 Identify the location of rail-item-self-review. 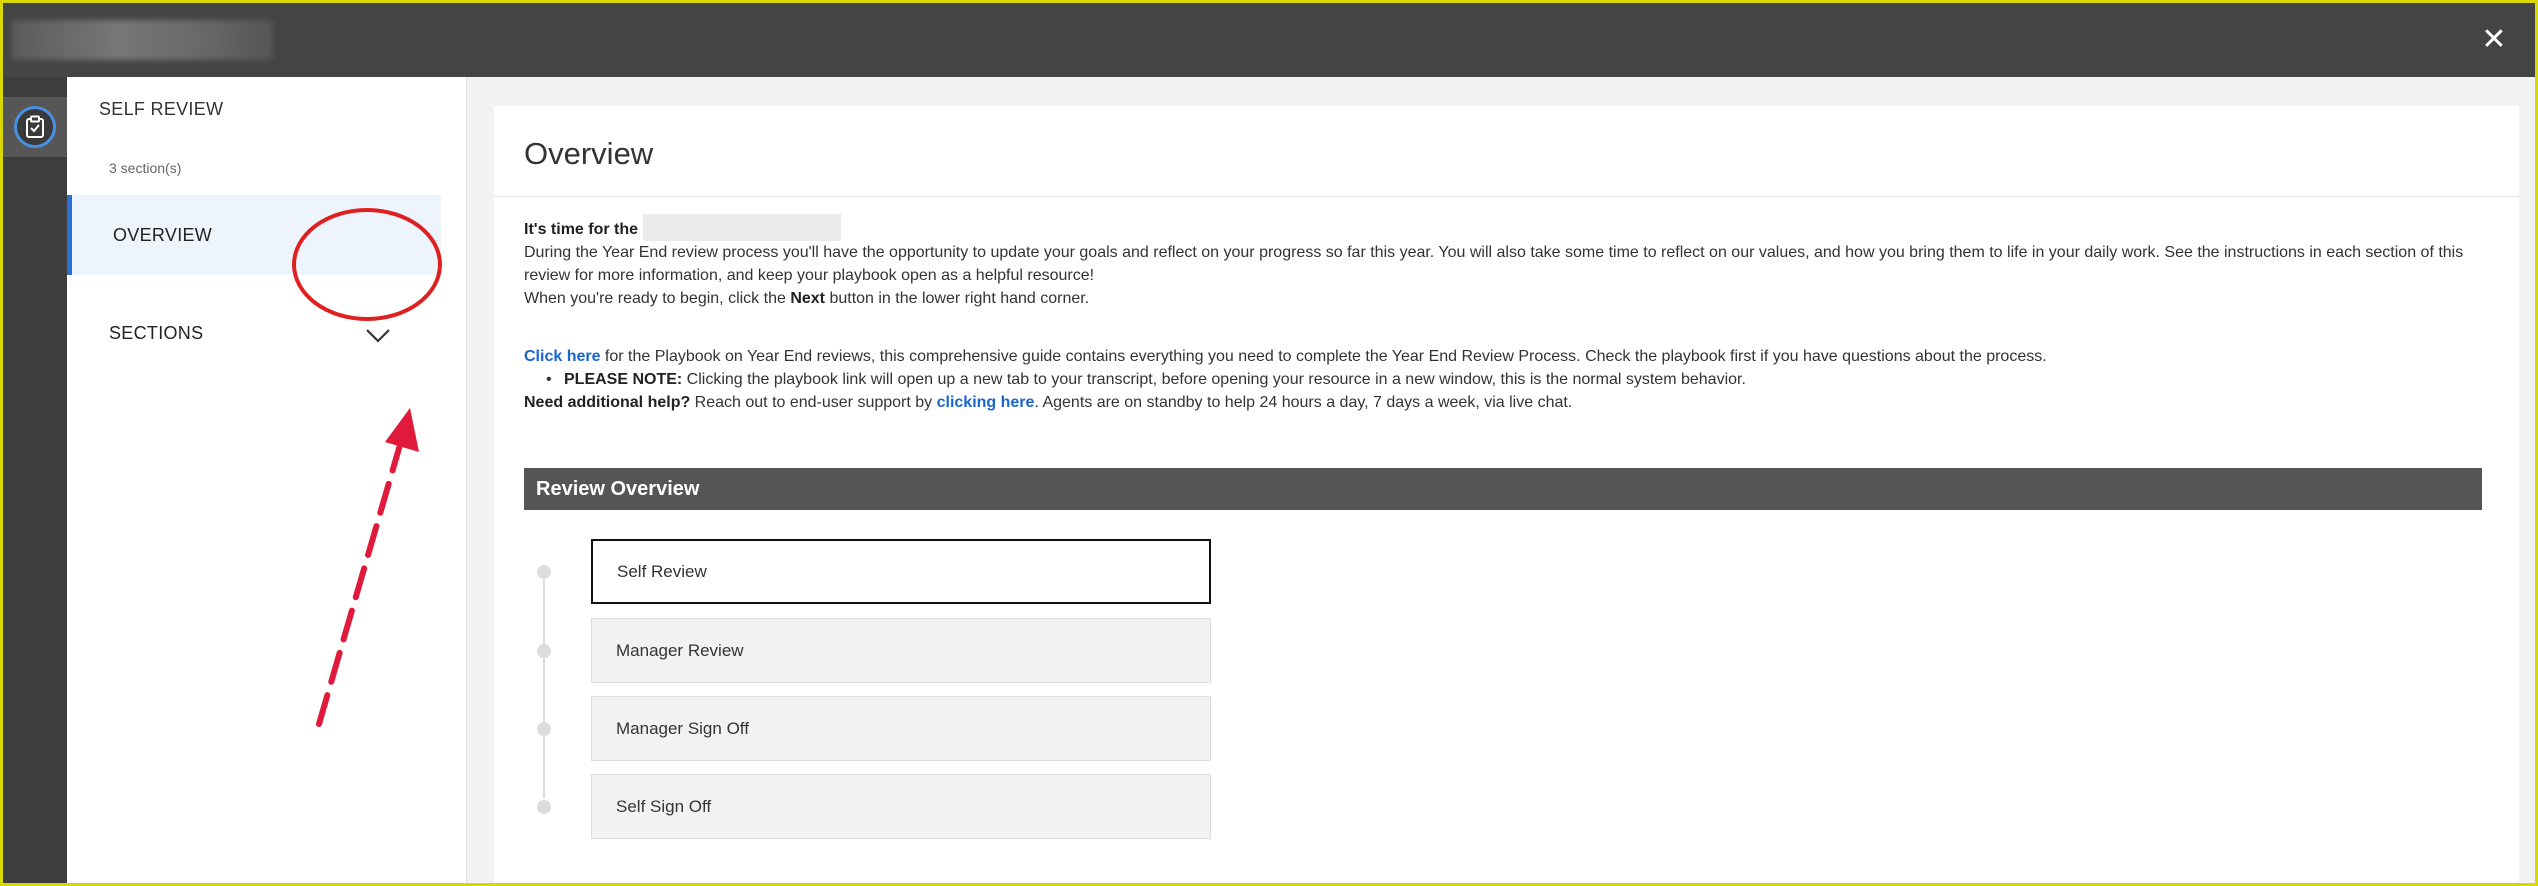
(35, 127).